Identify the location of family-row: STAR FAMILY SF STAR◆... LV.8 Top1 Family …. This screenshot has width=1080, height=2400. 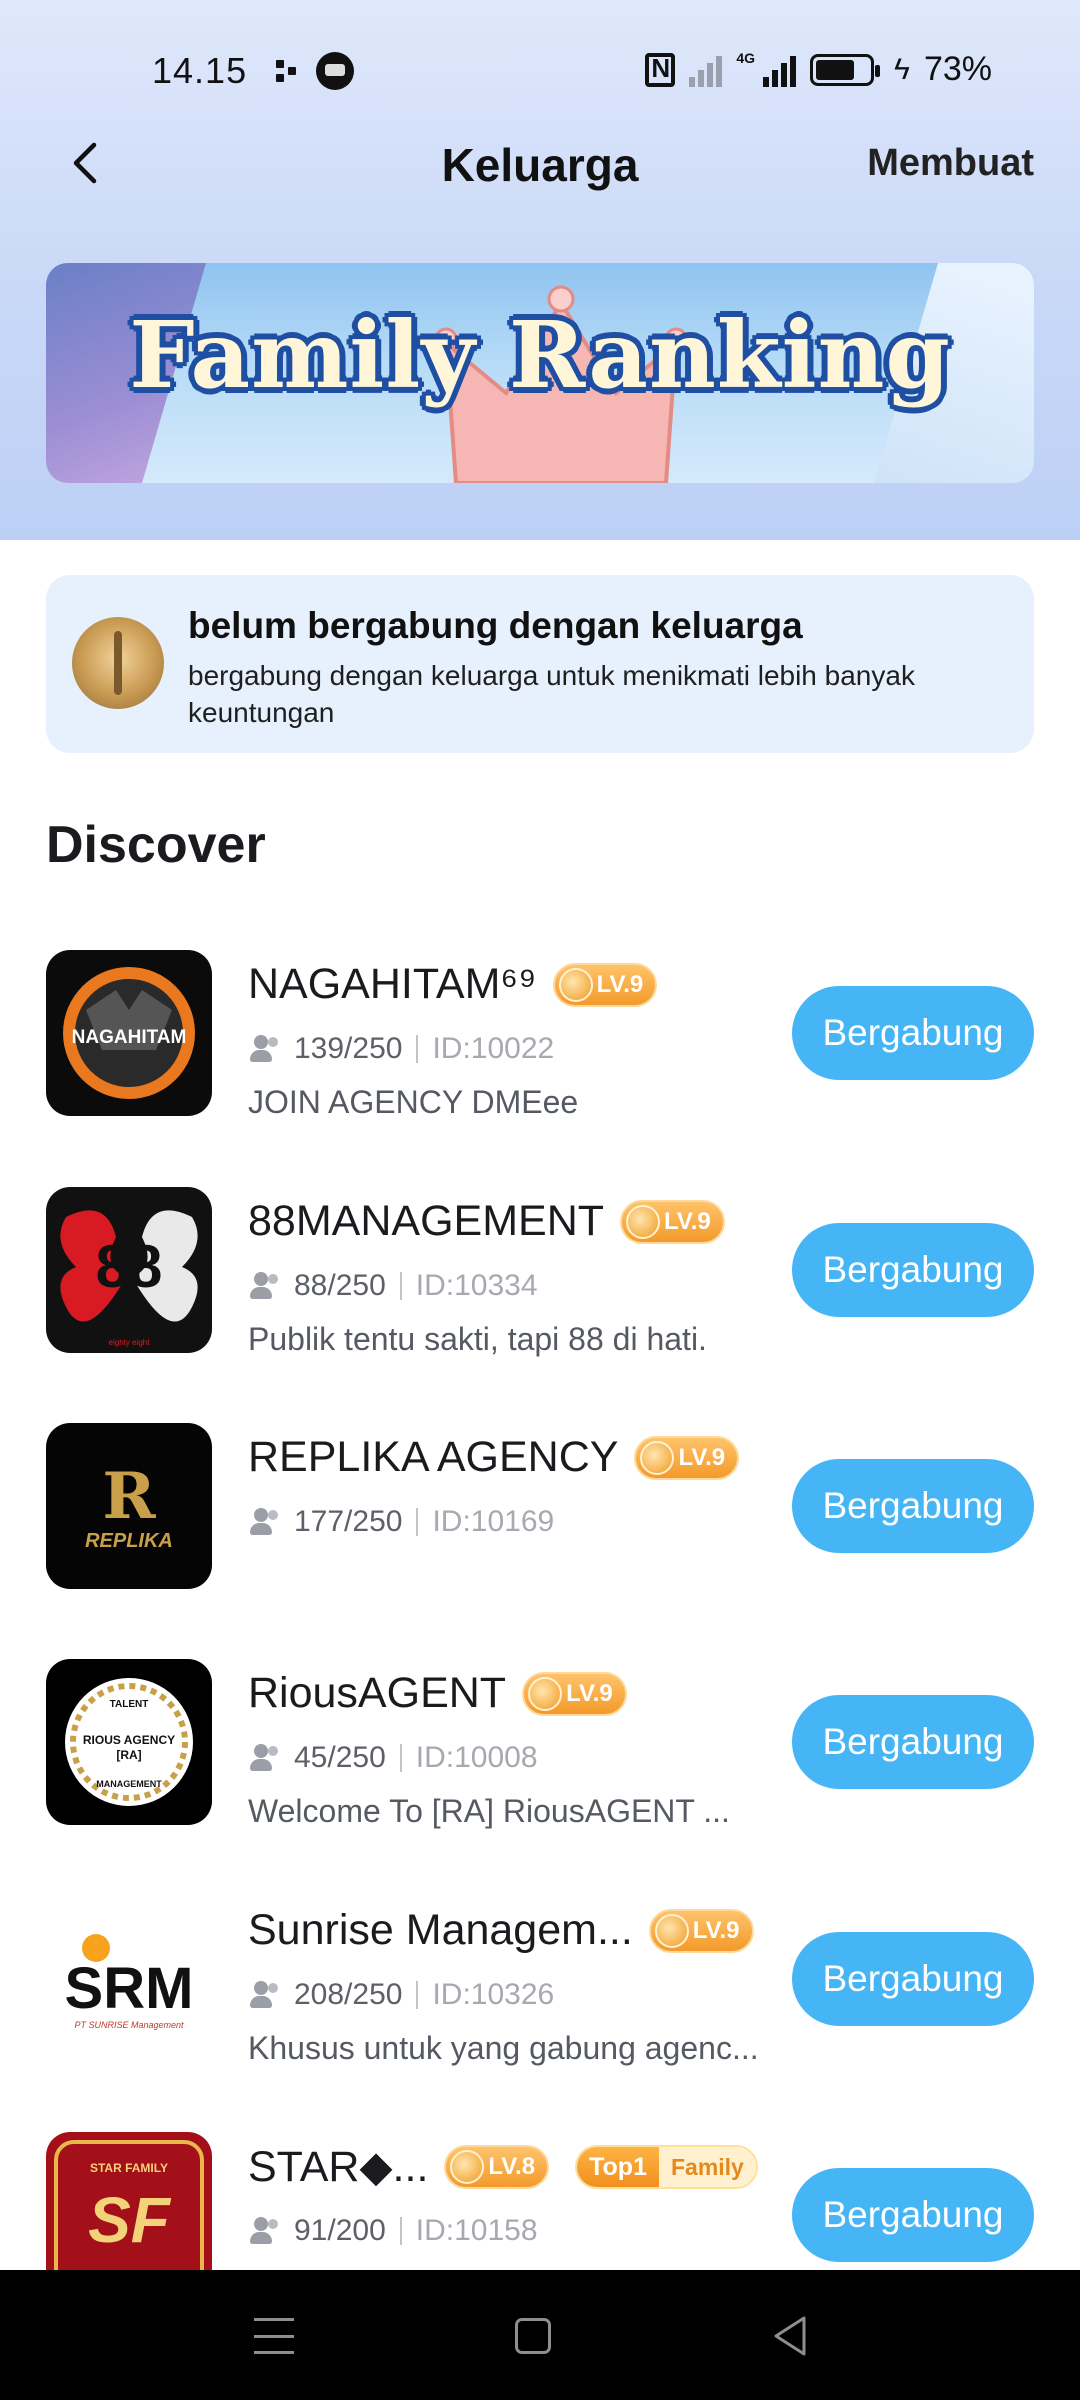
(540, 2201).